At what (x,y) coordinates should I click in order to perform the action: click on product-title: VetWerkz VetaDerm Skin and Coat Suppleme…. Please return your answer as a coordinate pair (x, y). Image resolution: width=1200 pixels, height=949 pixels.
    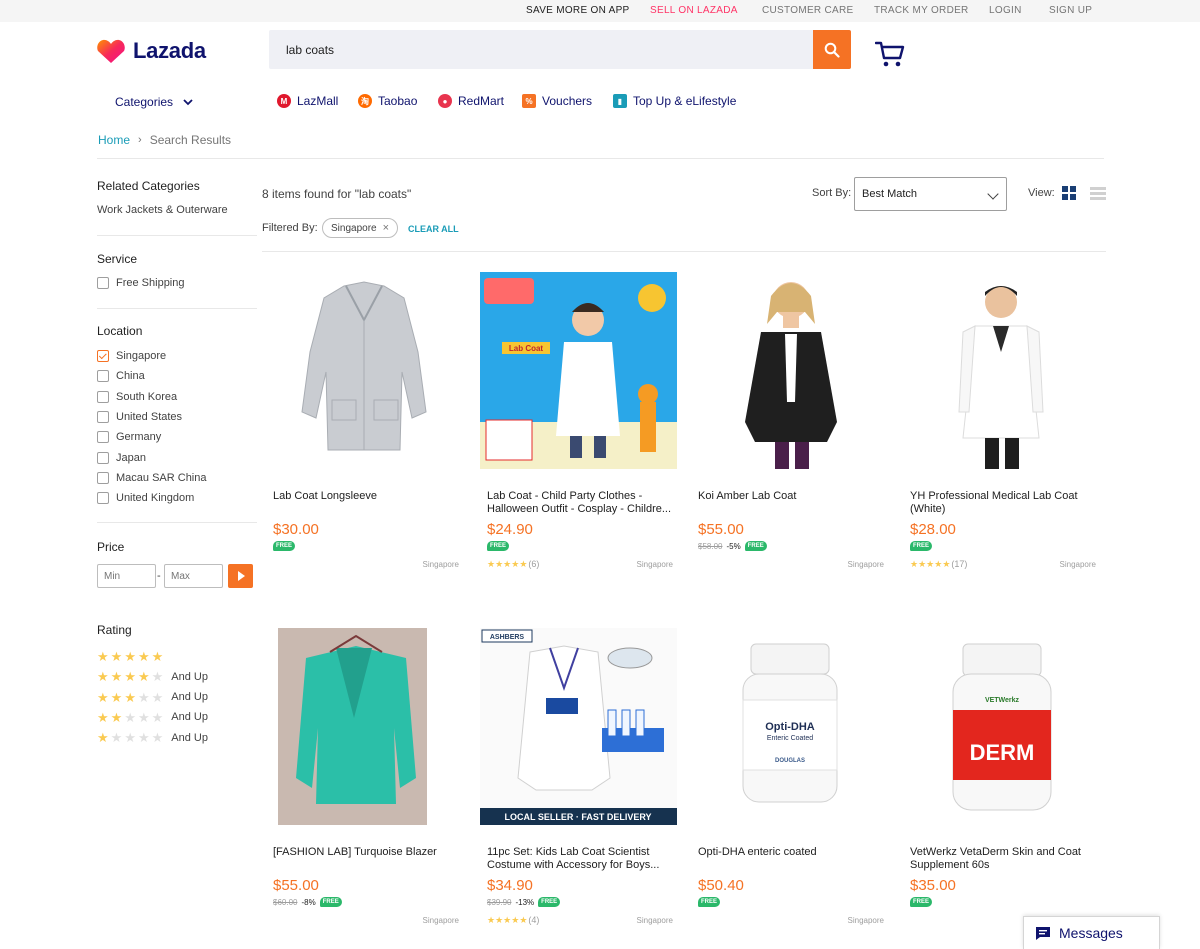
    Looking at the image, I should click on (1003, 859).